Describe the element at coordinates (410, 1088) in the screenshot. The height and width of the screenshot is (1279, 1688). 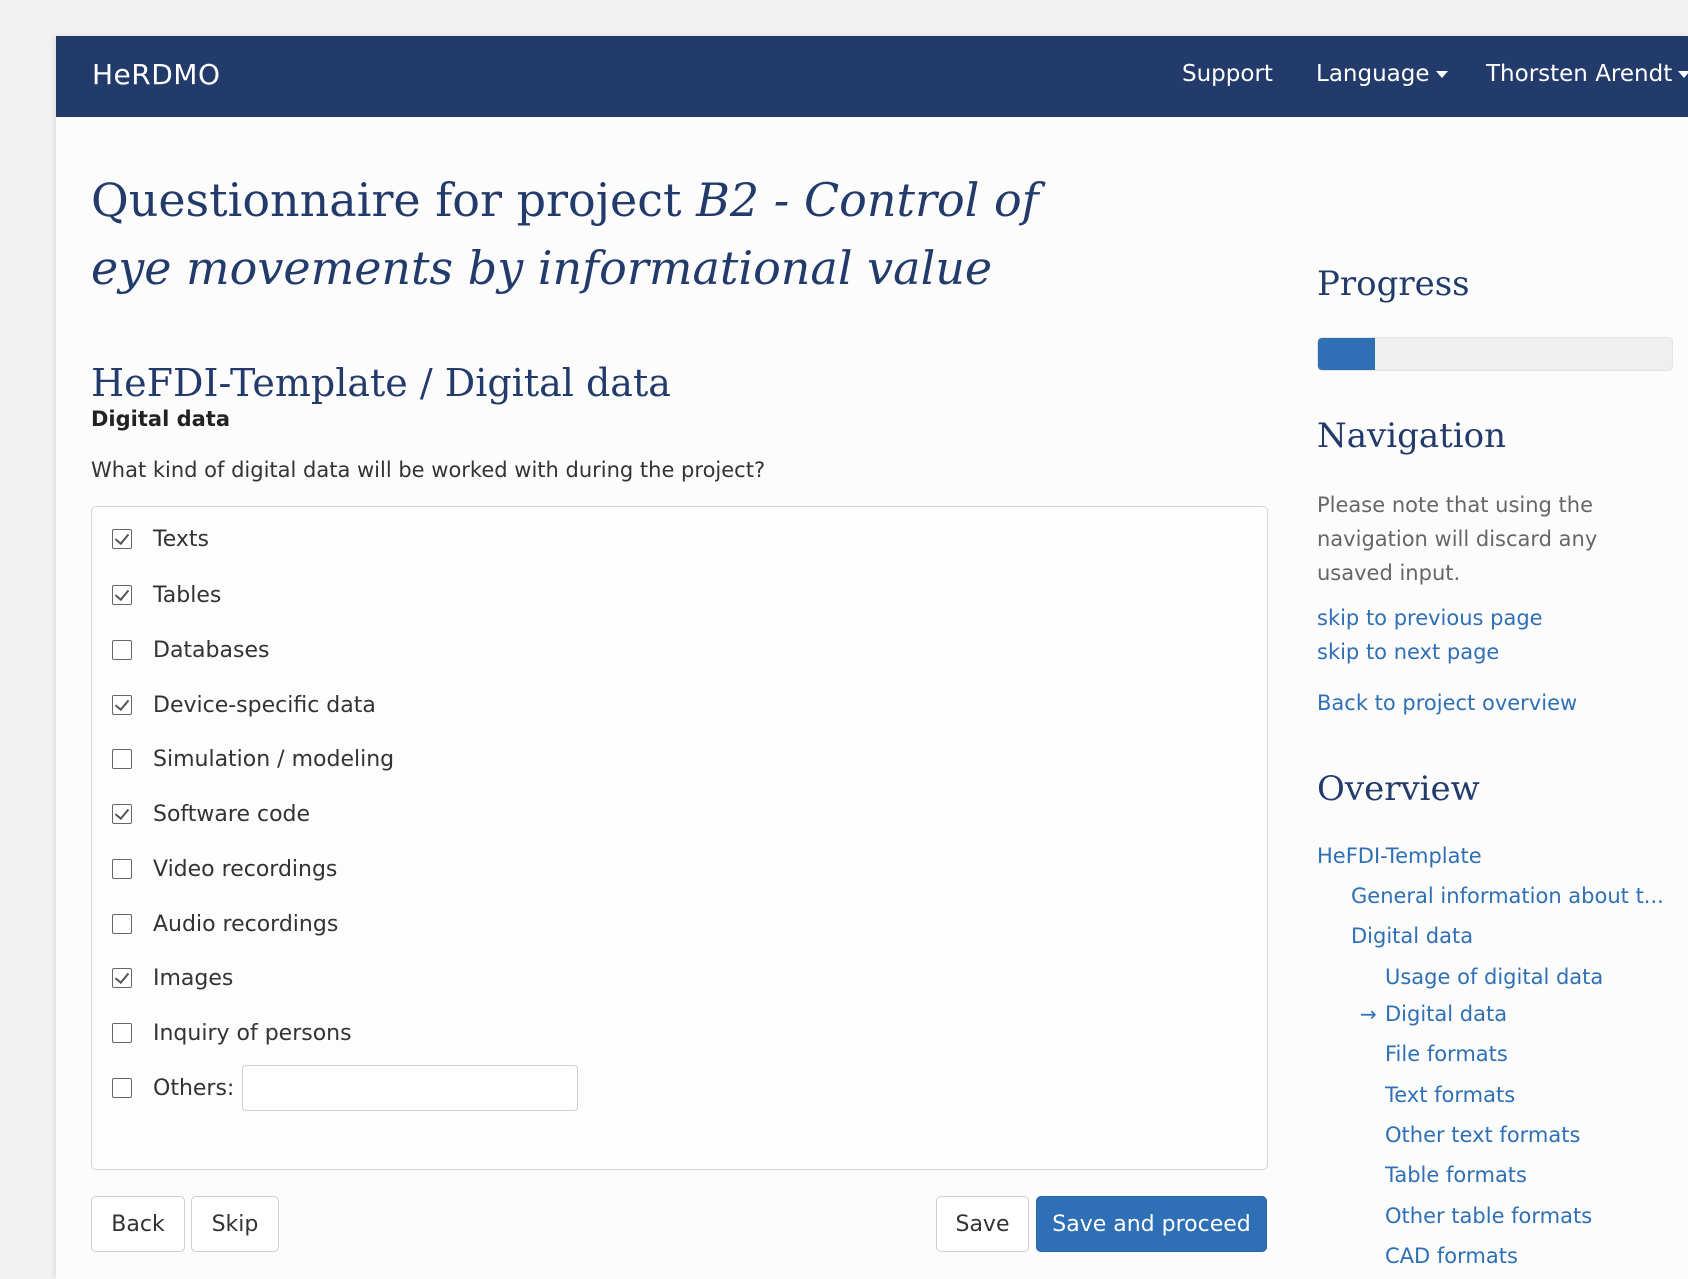
I see `others-input` at that location.